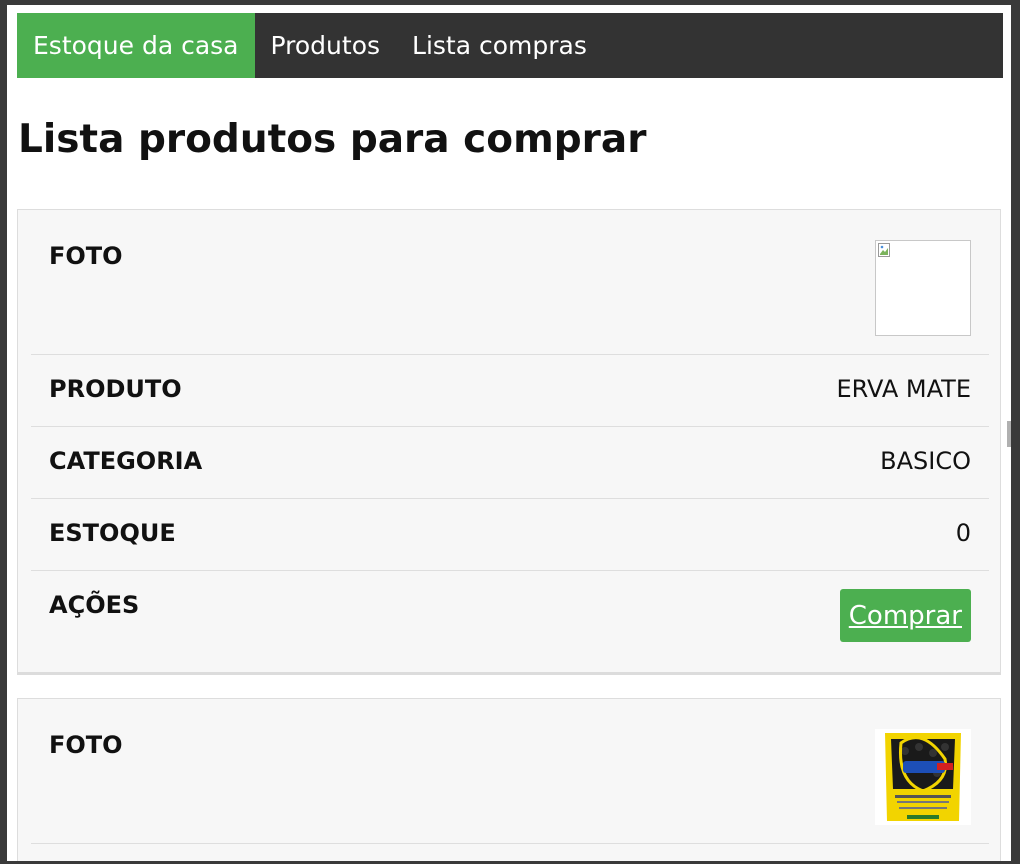  I want to click on estoque-label: ESTOQUE, so click(112, 533).